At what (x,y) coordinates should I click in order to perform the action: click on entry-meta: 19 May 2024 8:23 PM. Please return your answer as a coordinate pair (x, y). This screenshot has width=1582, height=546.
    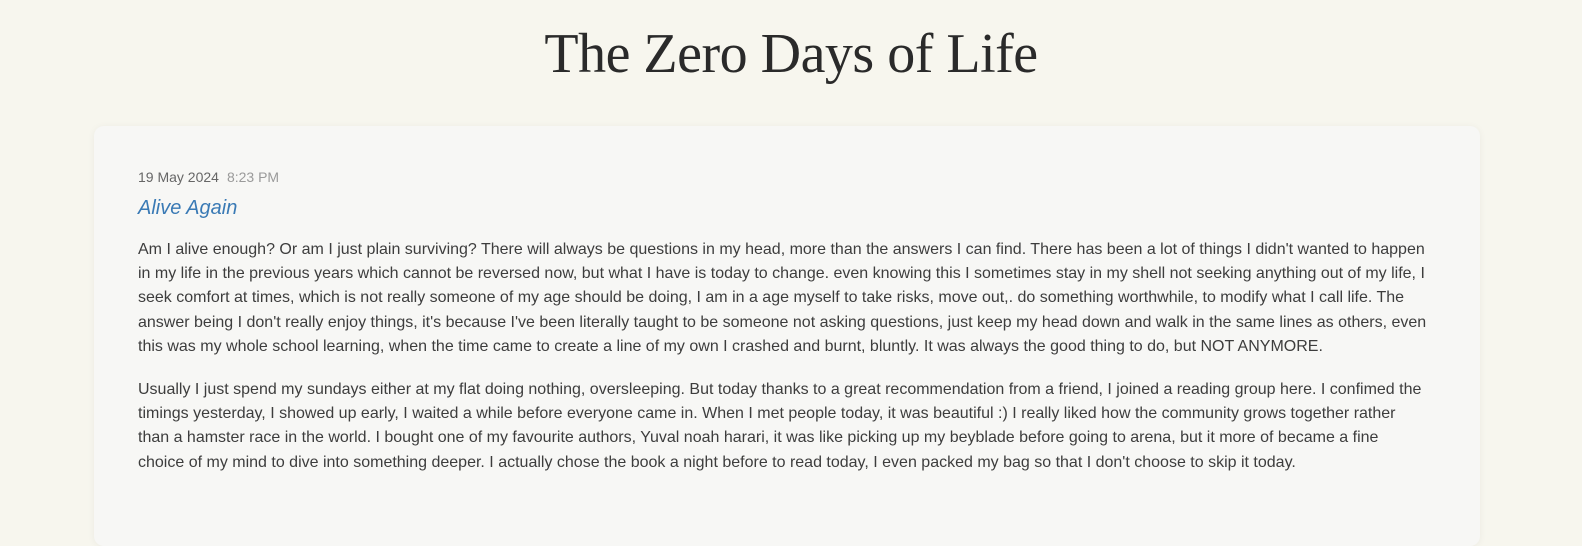
    Looking at the image, I should click on (208, 177).